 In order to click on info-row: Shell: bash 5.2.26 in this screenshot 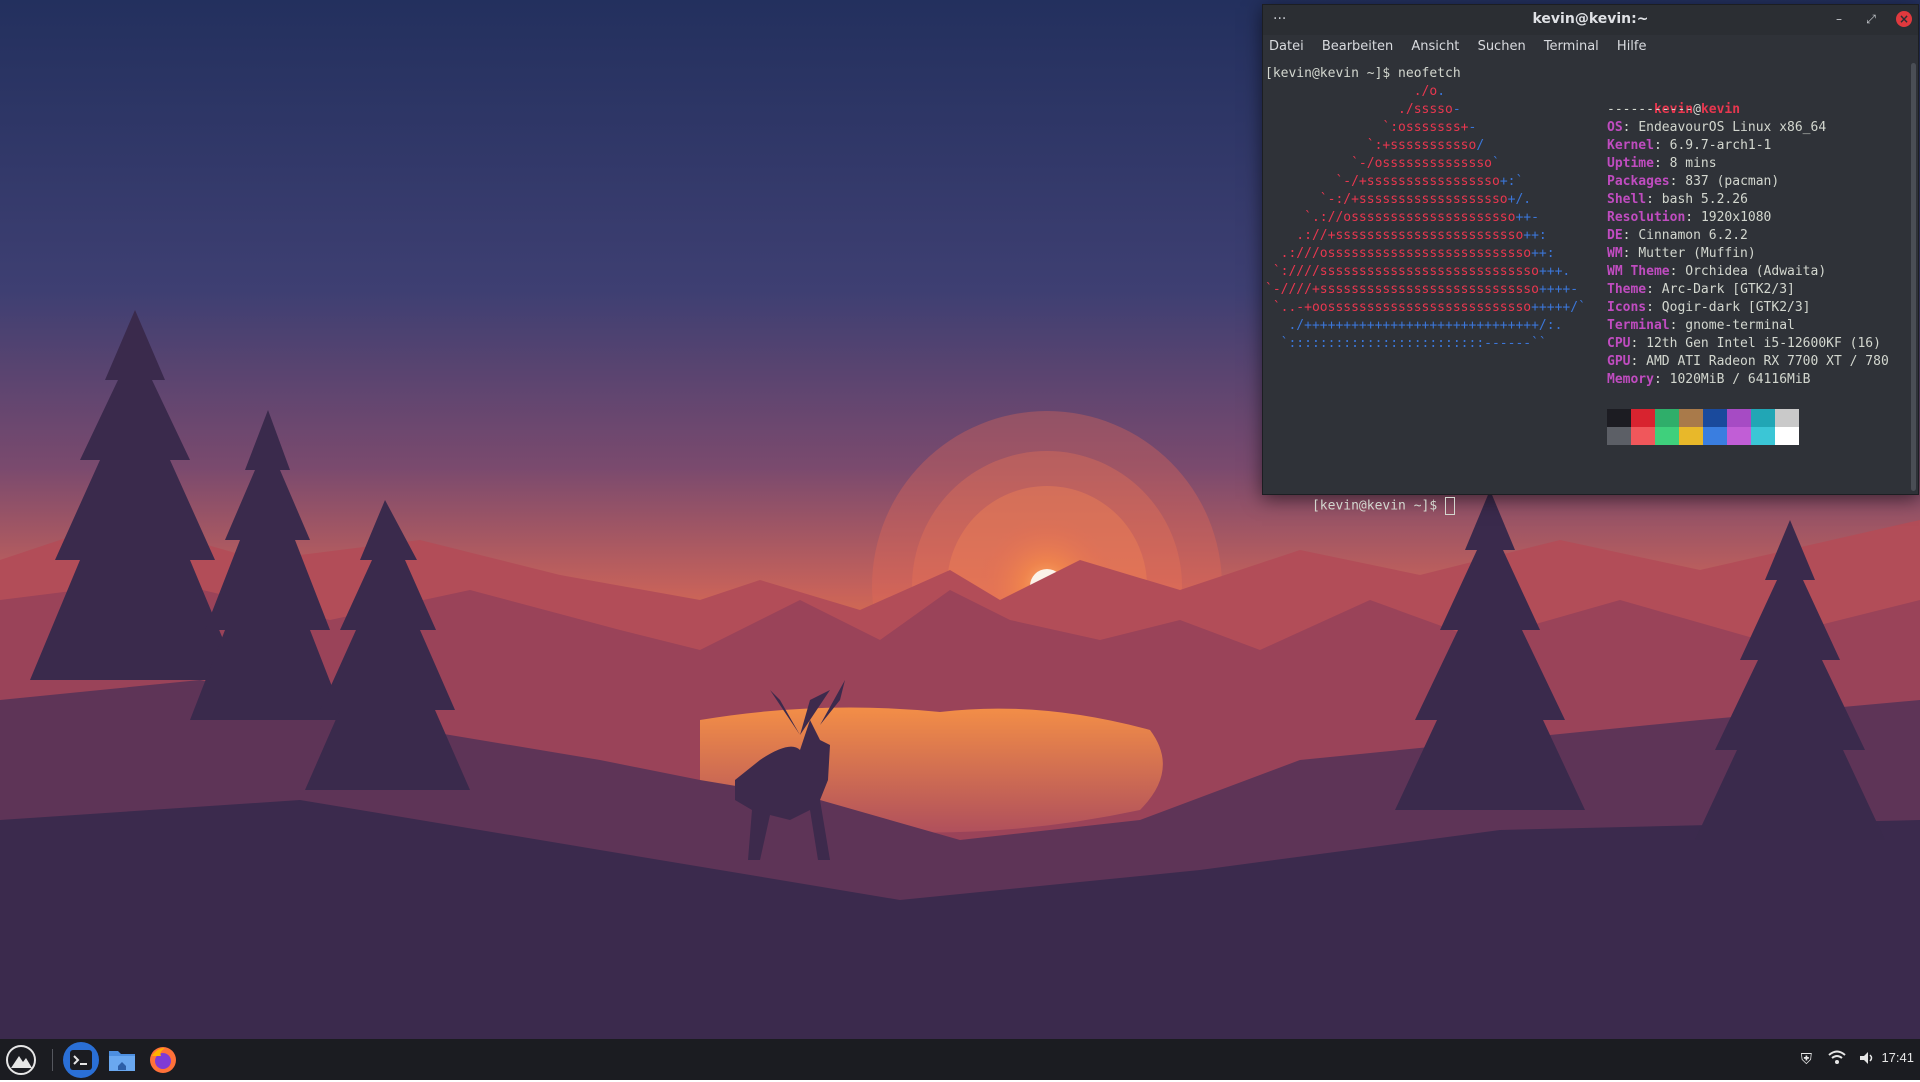, I will do `click(1677, 199)`.